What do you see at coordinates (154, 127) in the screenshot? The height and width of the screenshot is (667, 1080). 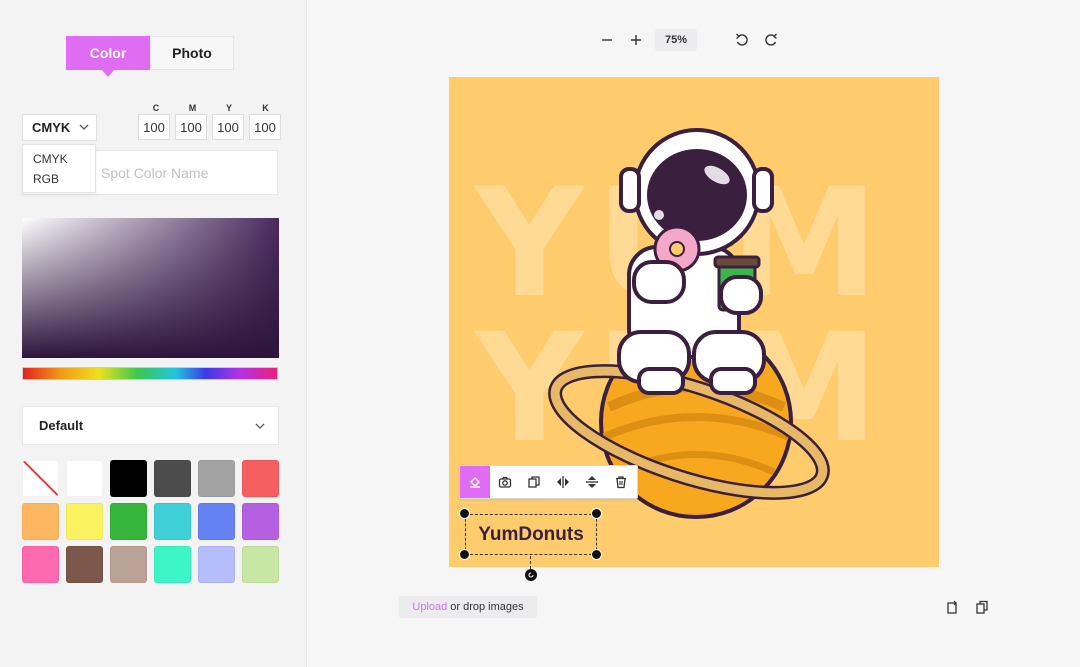 I see `cyan-input: 100` at bounding box center [154, 127].